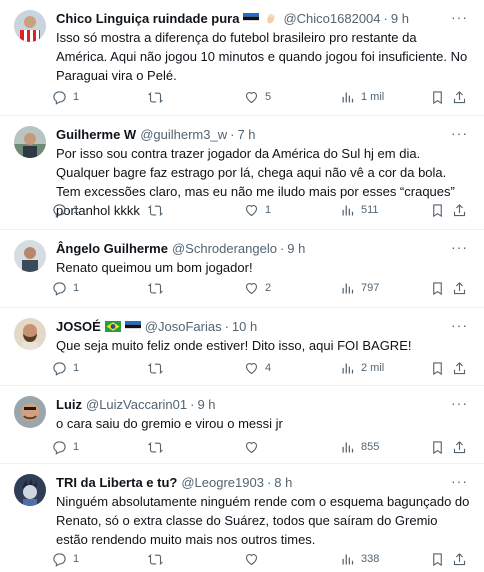 The width and height of the screenshot is (484, 572). What do you see at coordinates (246, 134) in the screenshot?
I see `timestamp: 7 h` at bounding box center [246, 134].